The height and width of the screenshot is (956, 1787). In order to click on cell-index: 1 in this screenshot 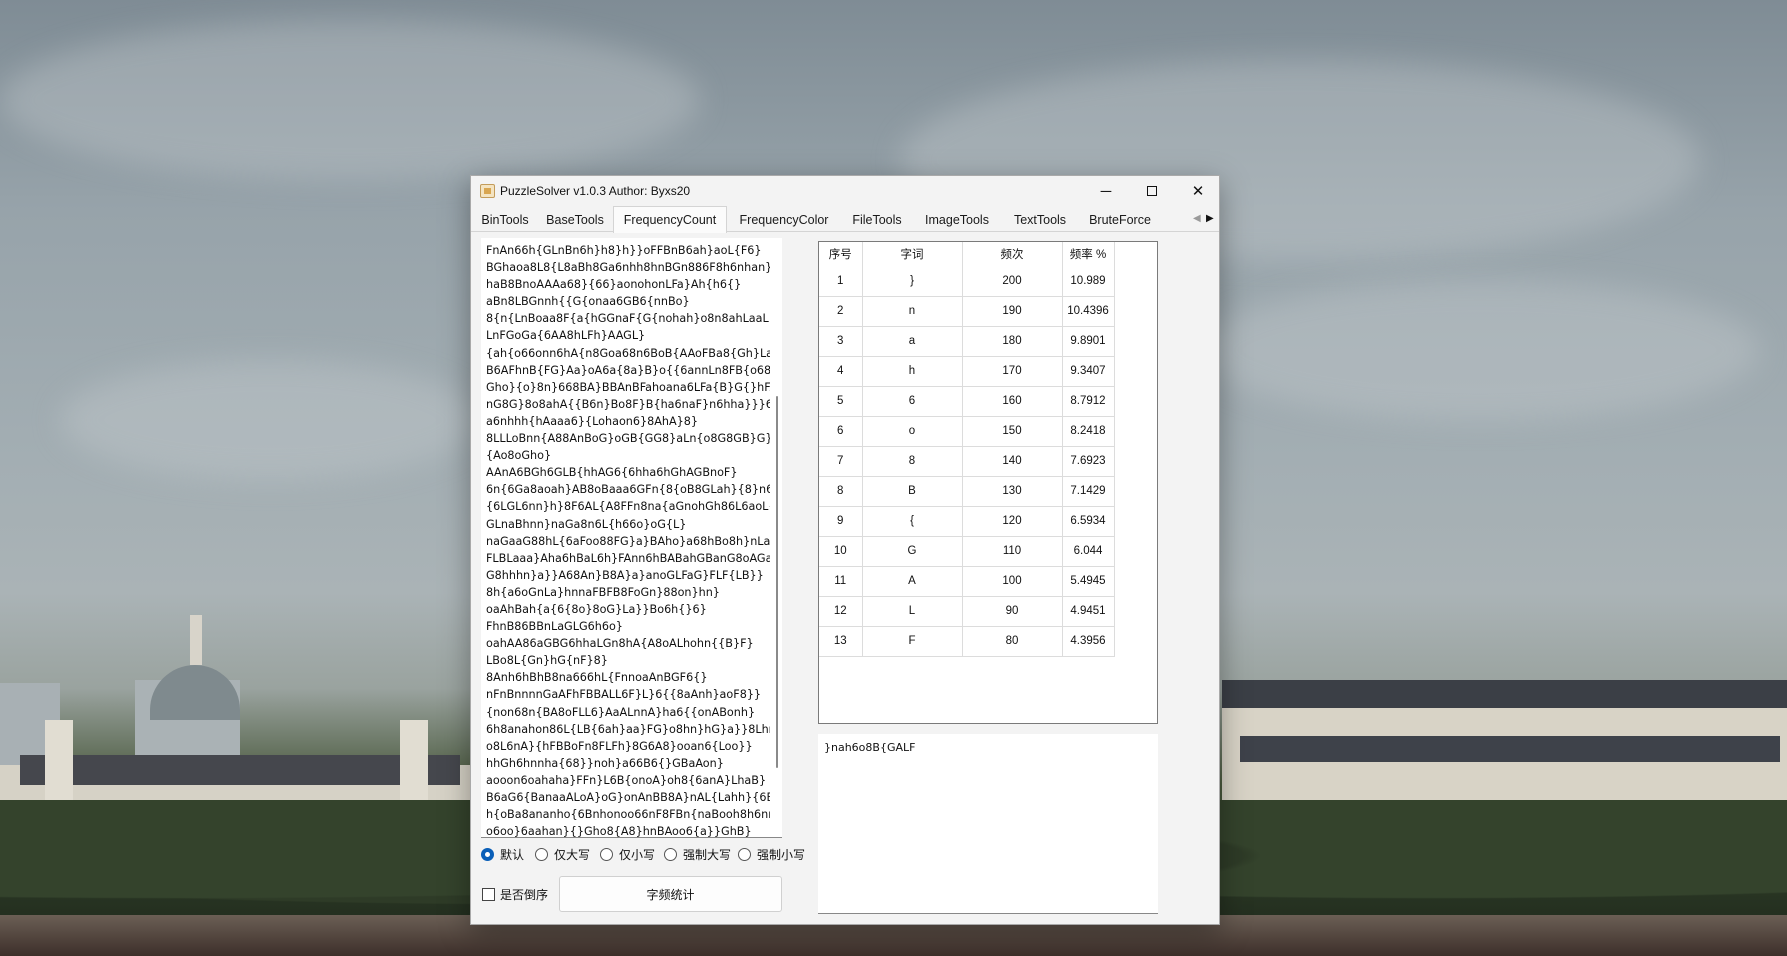, I will do `click(841, 281)`.